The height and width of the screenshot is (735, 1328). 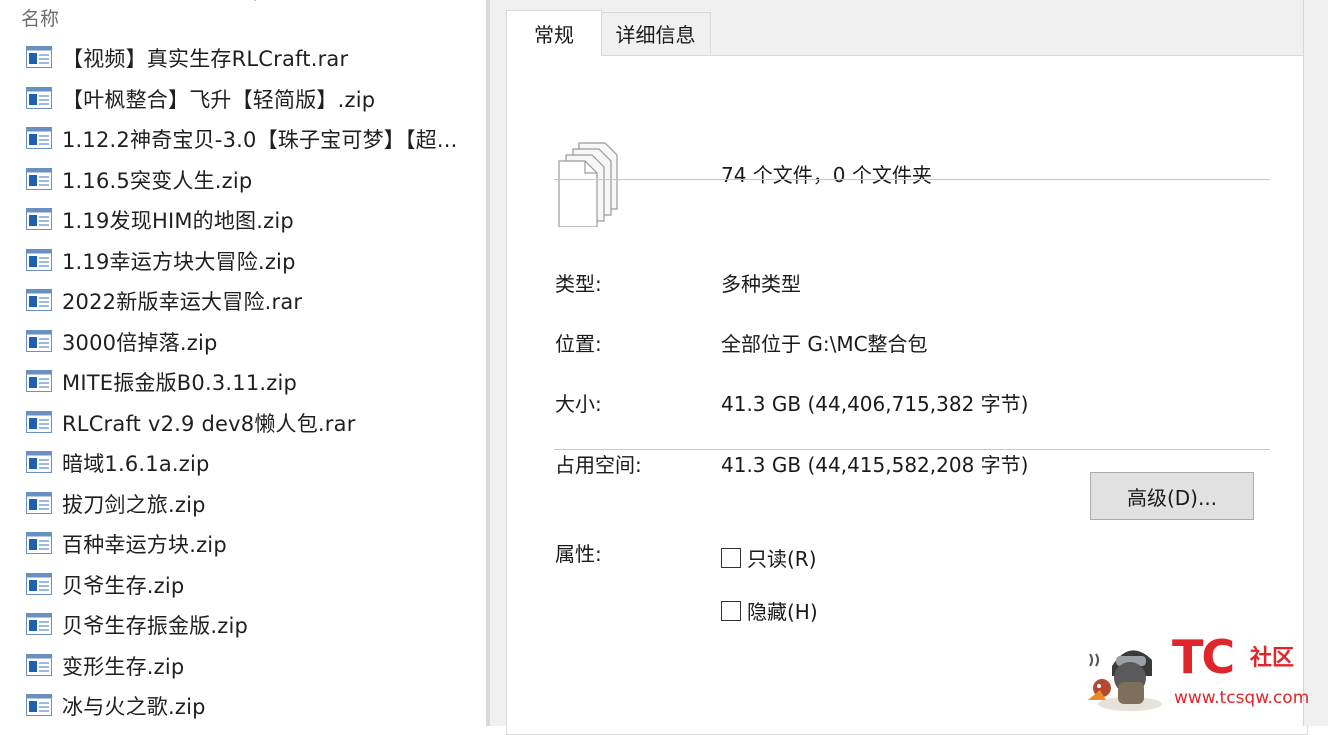 I want to click on file-list-item: 1.19发现HIM的地图.zip, so click(x=243, y=220).